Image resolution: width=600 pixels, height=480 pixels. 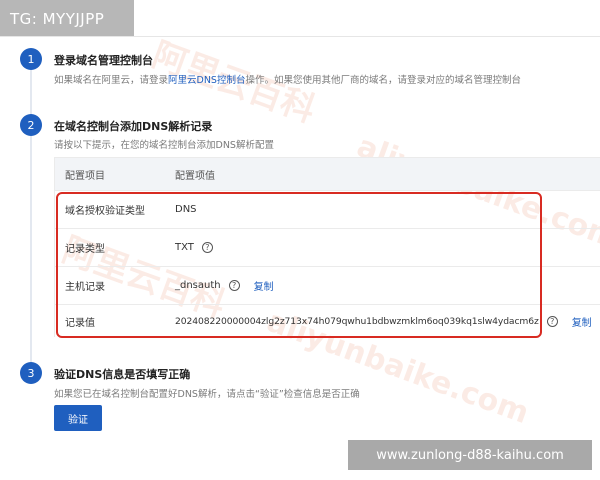 I want to click on header-config-item: 配置项目, so click(x=85, y=176).